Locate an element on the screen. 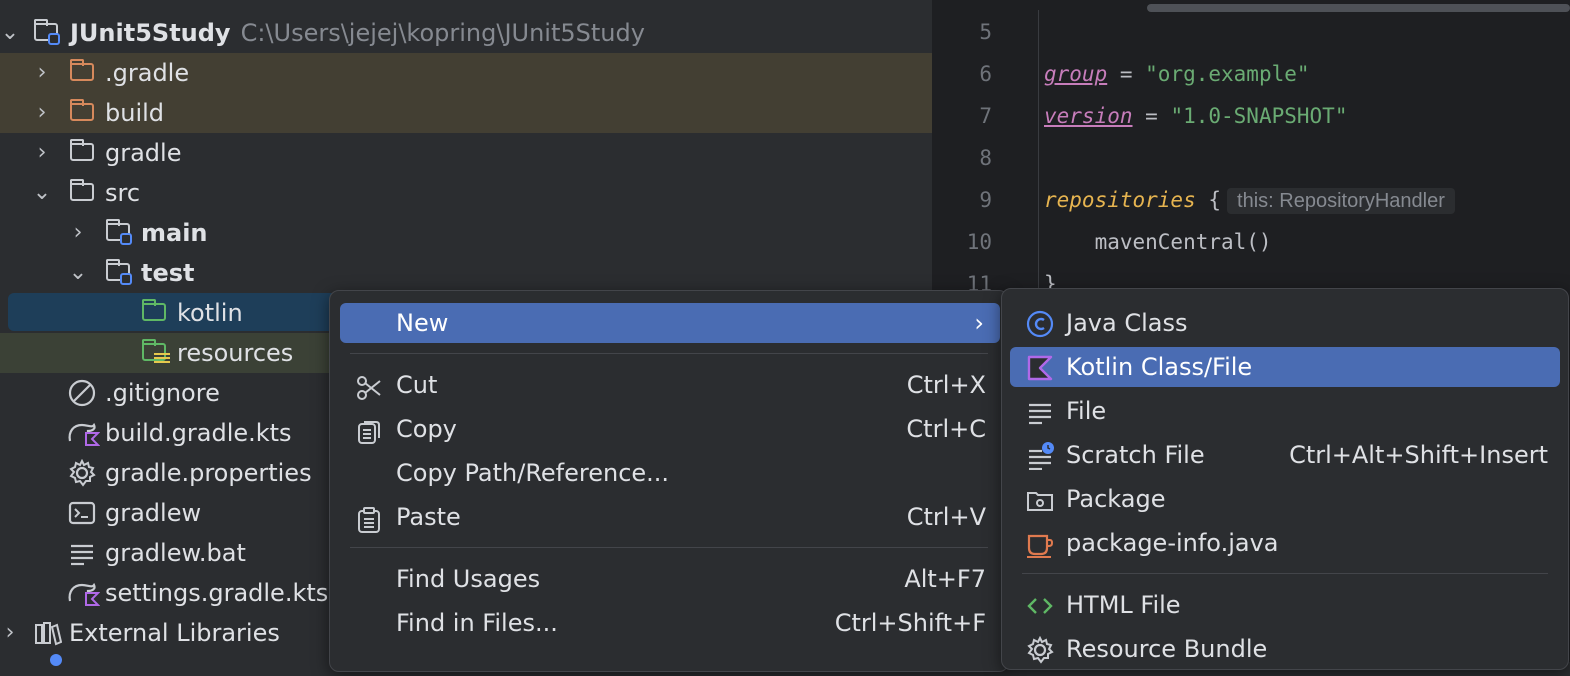 This screenshot has width=1570, height=676. code-line-group: group = "org.example" is located at coordinates (1177, 74).